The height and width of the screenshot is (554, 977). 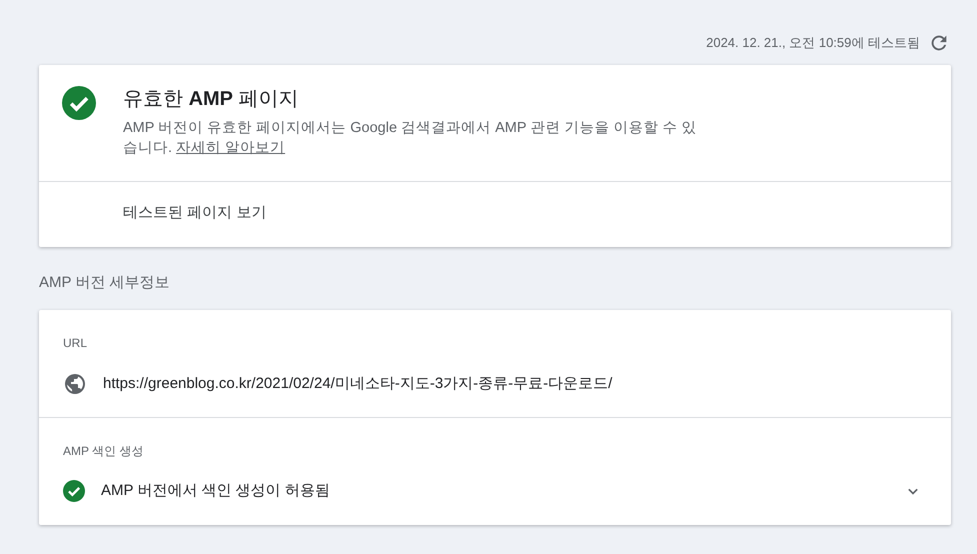 What do you see at coordinates (75, 384) in the screenshot?
I see `globe-icon` at bounding box center [75, 384].